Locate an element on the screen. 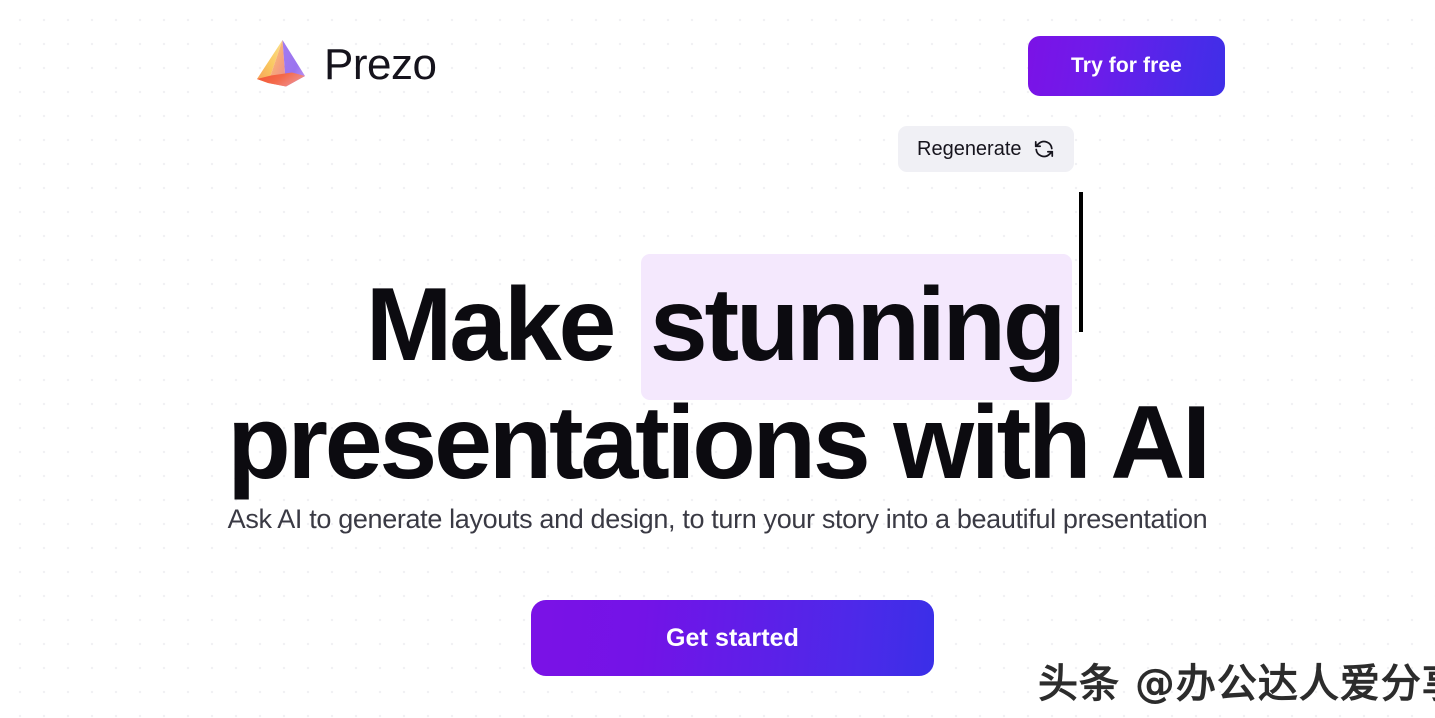 The image size is (1435, 718). brand-logo: Prezo is located at coordinates (344, 65).